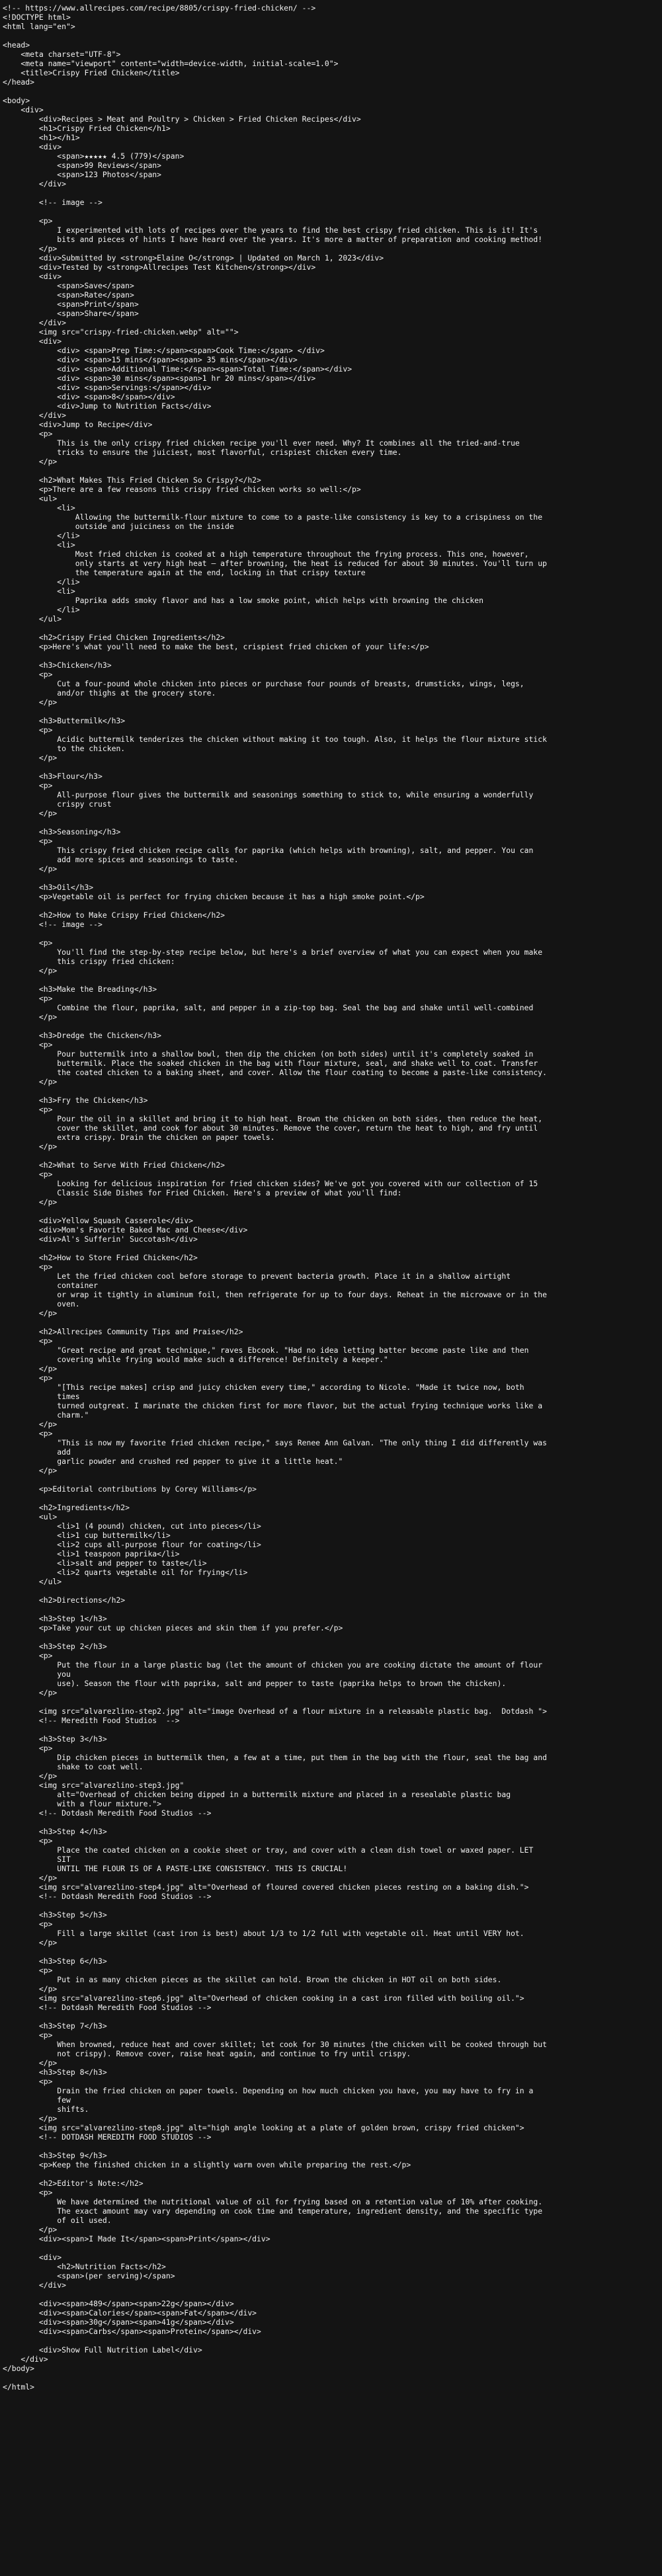 This screenshot has height=2576, width=662. Describe the element at coordinates (64, 749) in the screenshot. I see `source-line: to the chicken.` at that location.